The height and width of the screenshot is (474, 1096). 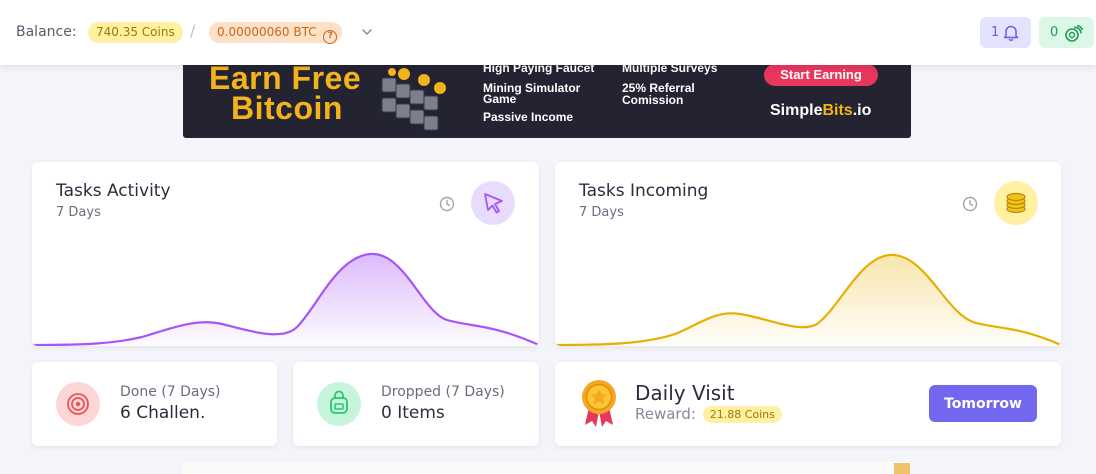 What do you see at coordinates (367, 32) in the screenshot?
I see `chevron-down-icon` at bounding box center [367, 32].